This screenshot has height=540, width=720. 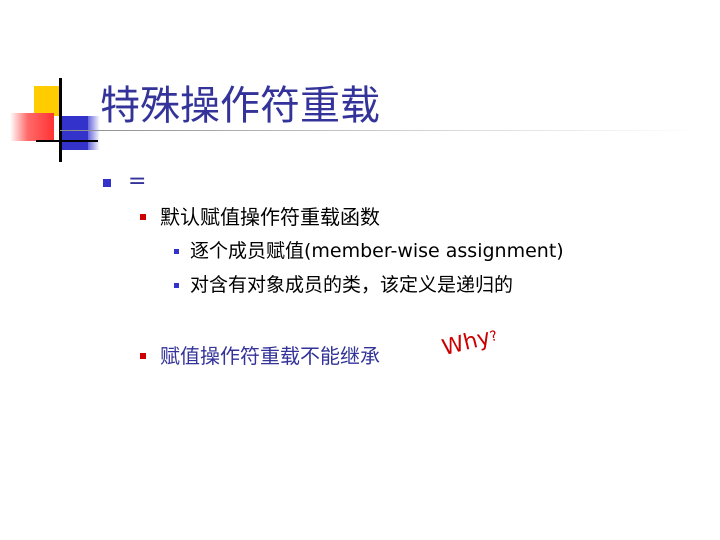 I want to click on logo-vertical-line, so click(x=60, y=120).